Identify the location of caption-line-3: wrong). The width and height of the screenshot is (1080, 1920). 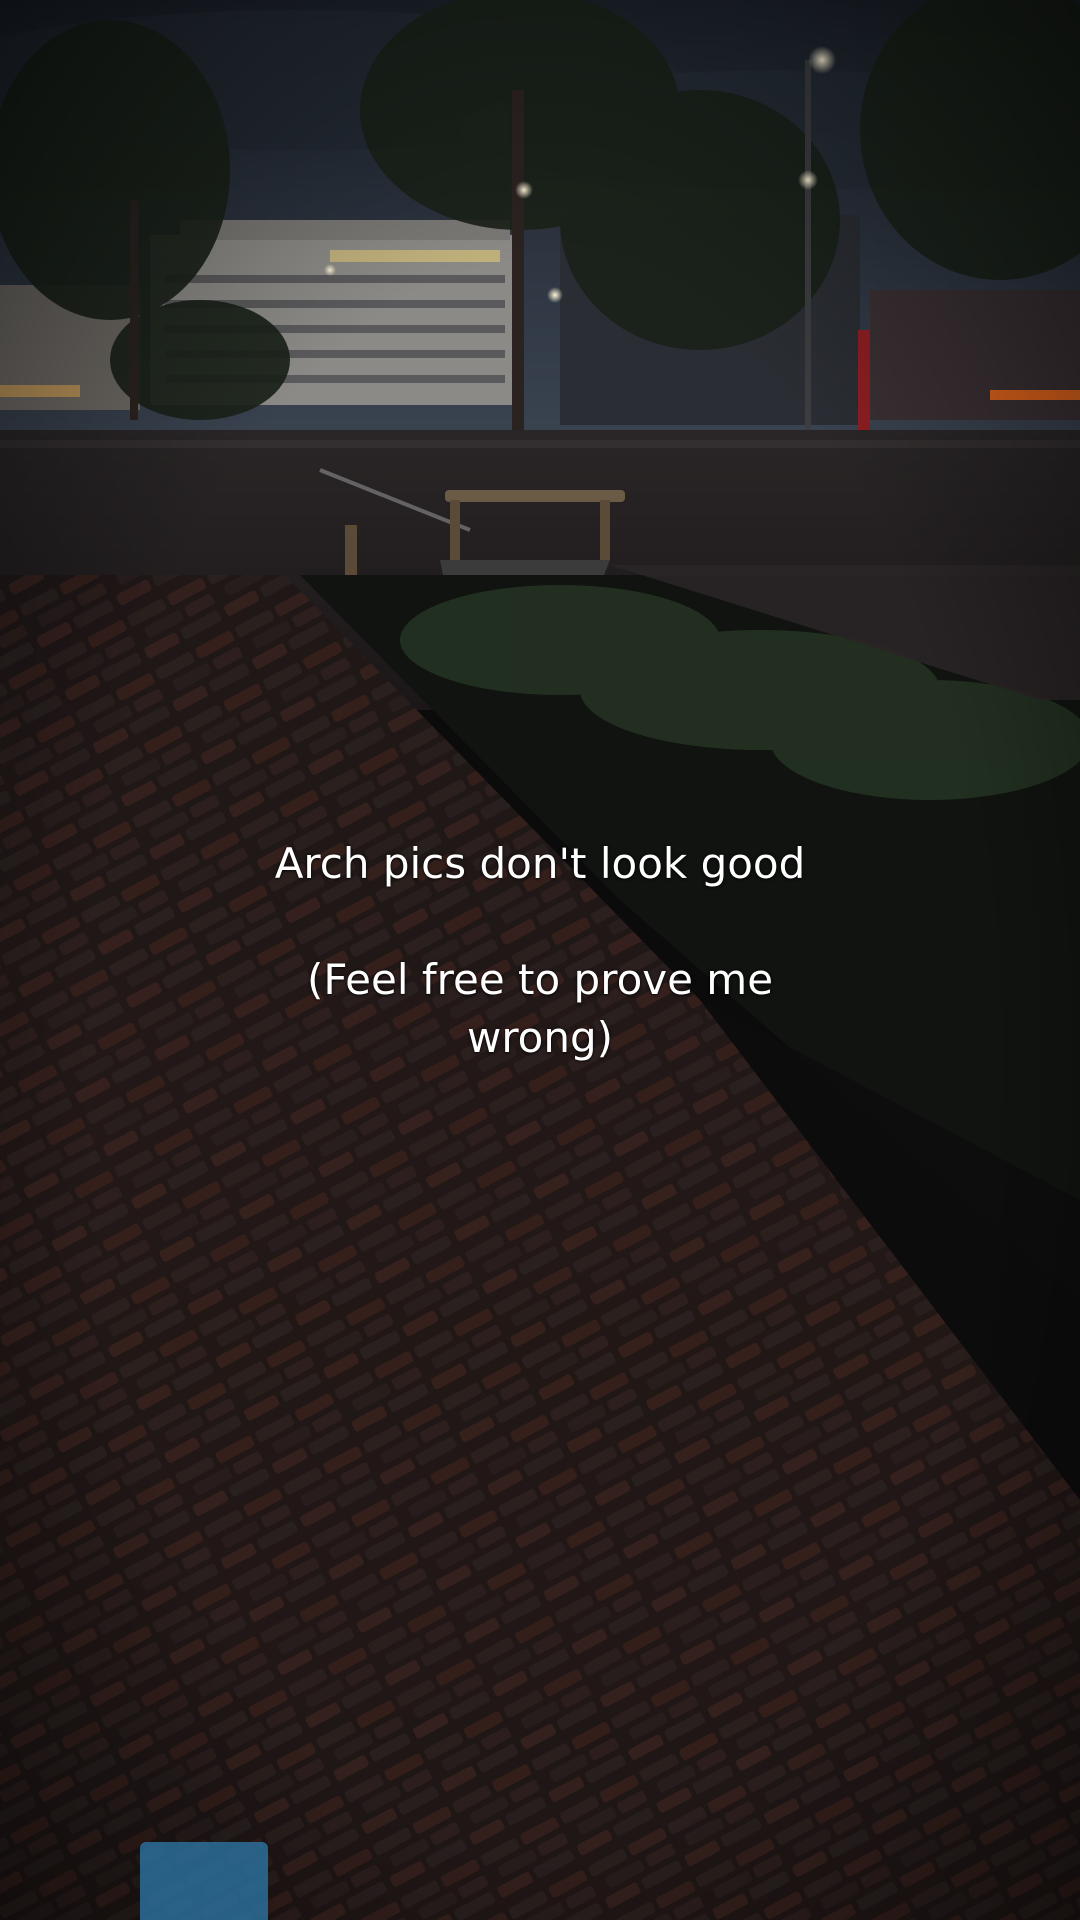
(540, 1037).